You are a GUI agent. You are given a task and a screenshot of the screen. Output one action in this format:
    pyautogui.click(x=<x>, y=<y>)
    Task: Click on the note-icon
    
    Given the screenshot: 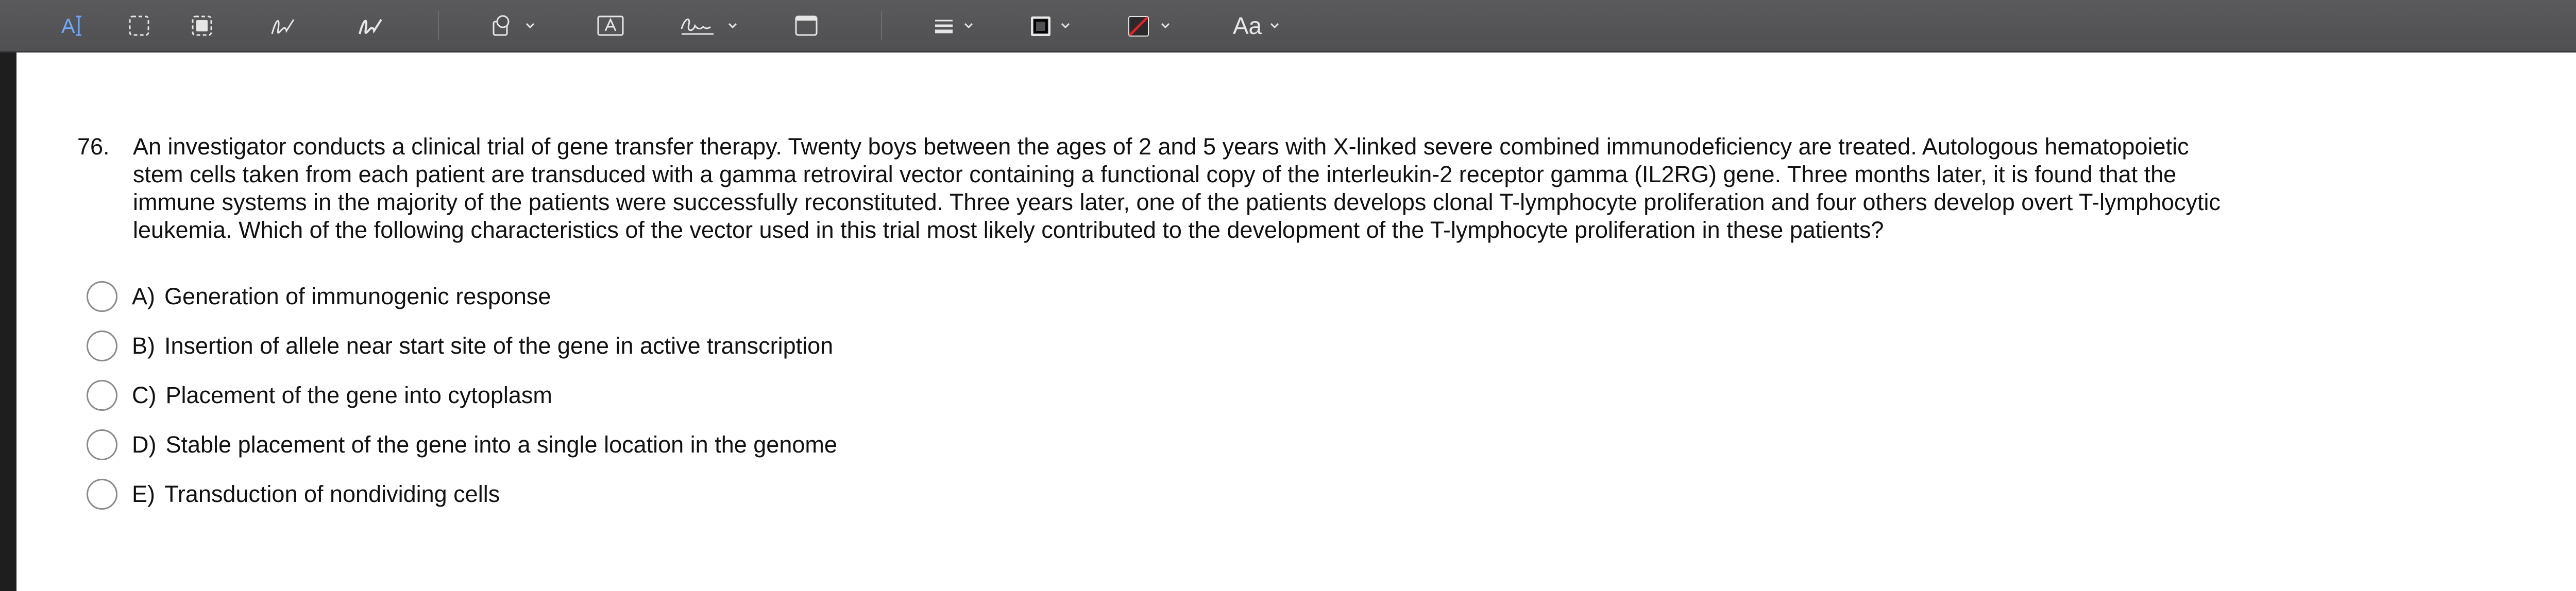 What is the action you would take?
    pyautogui.click(x=806, y=26)
    